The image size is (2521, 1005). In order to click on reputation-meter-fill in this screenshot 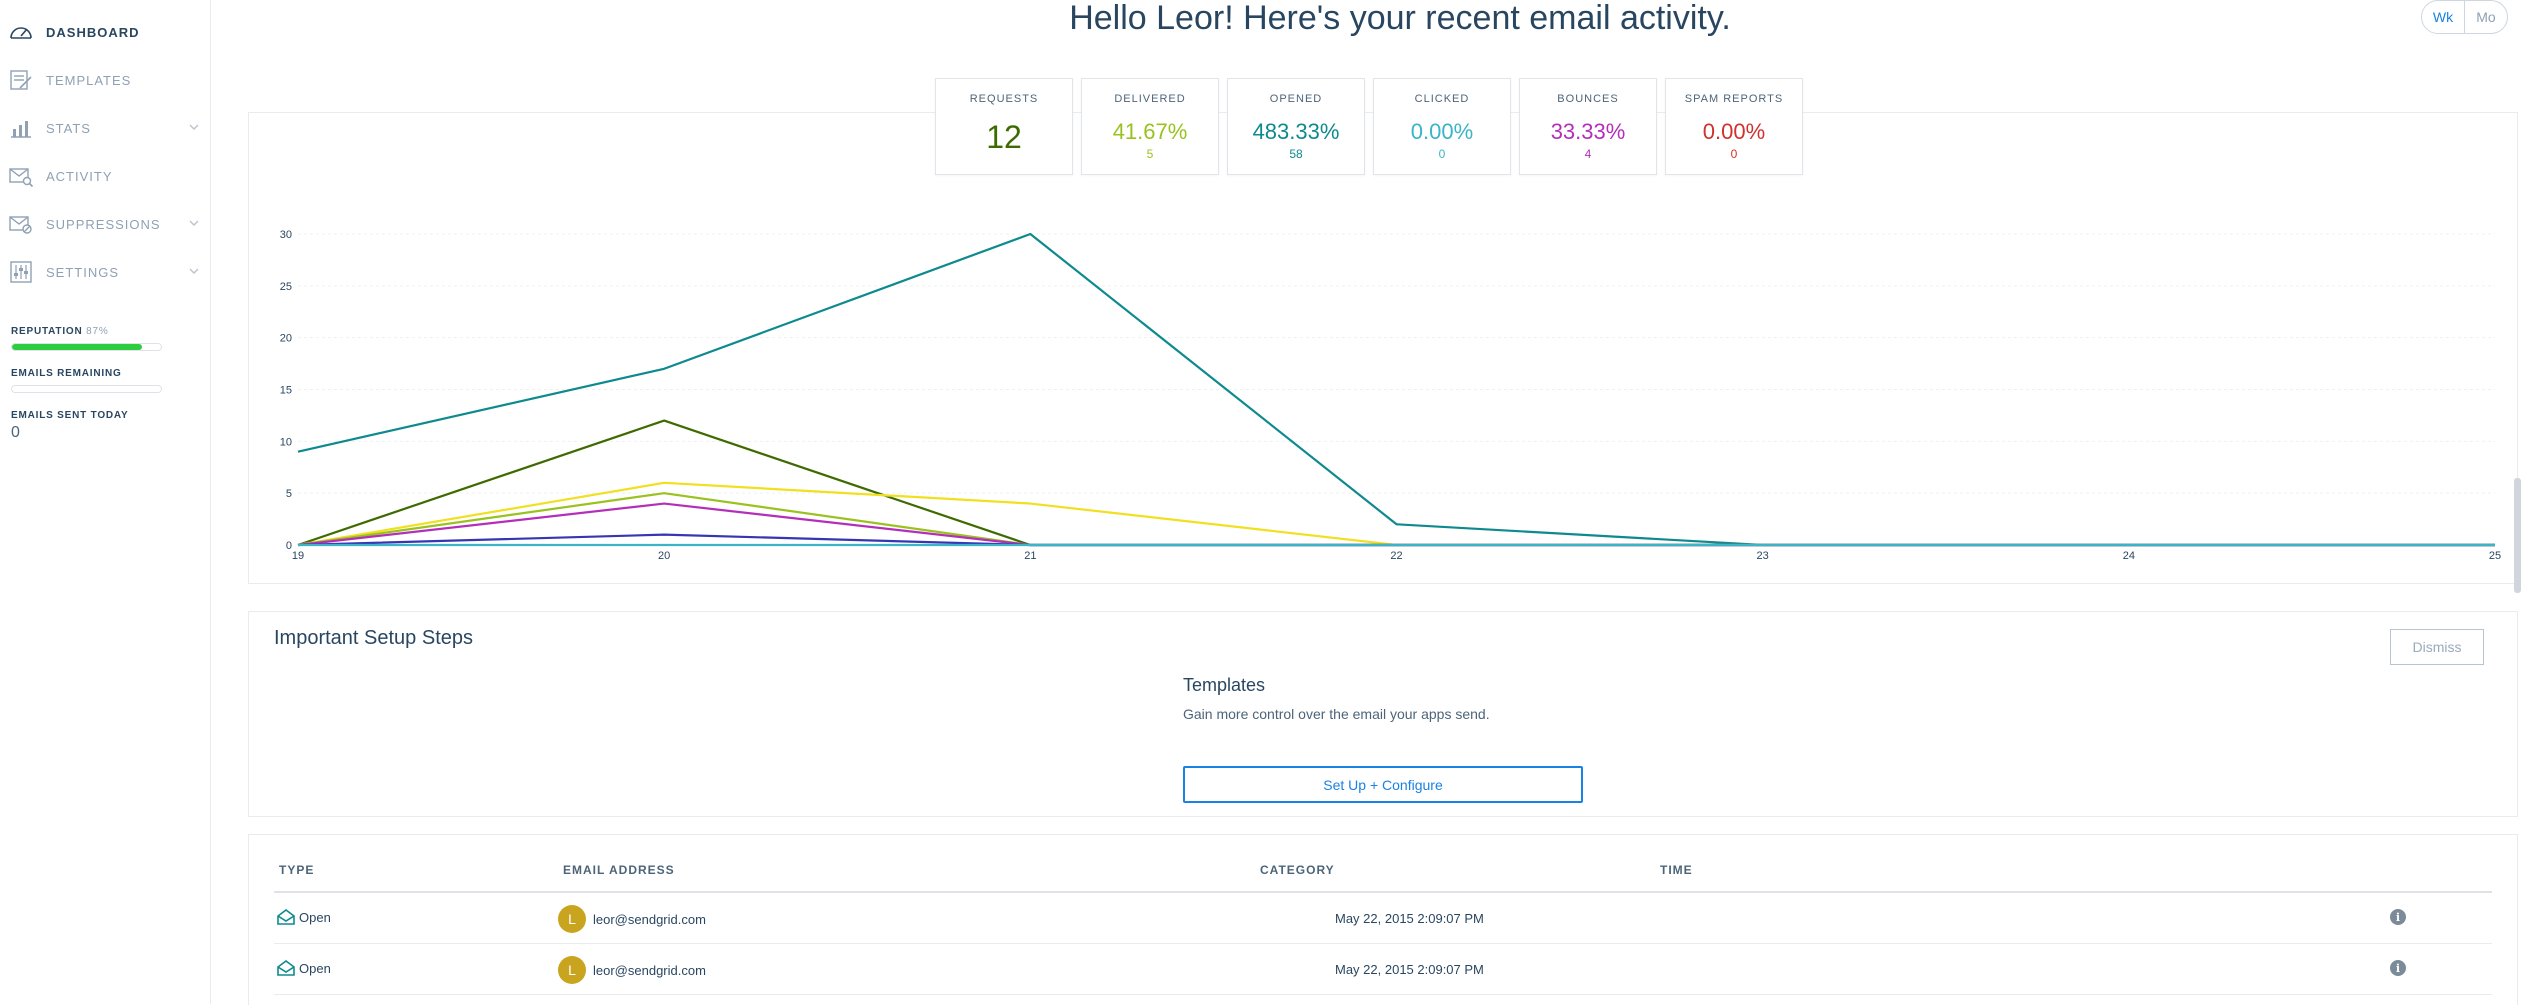, I will do `click(77, 347)`.